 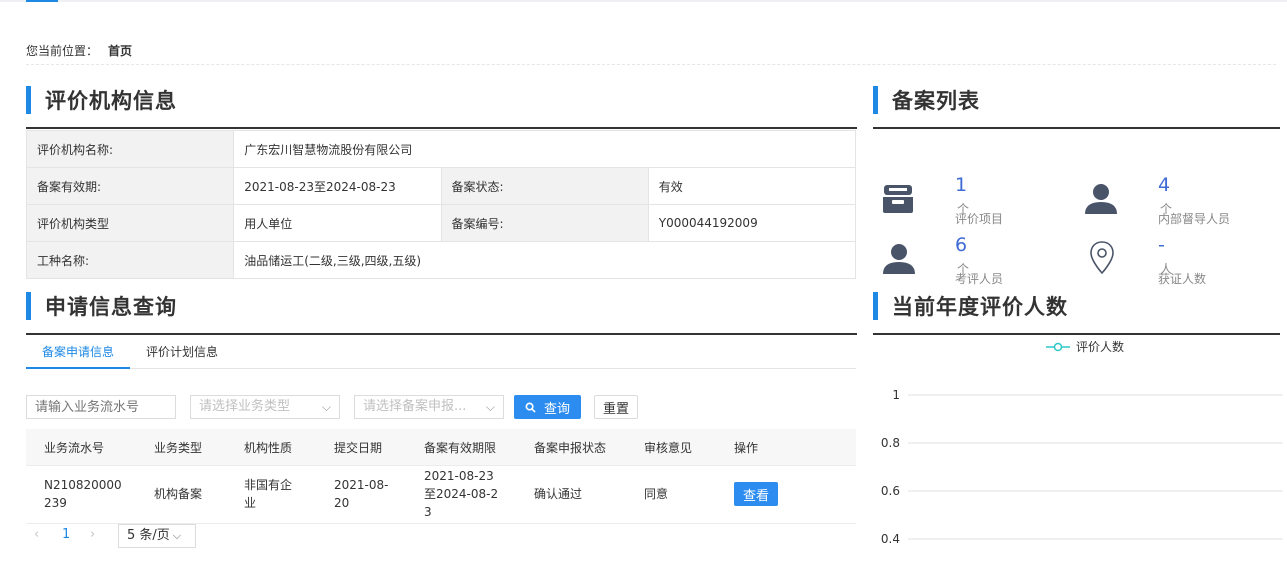 I want to click on yearly-eval-title: 当前年度评价人数, so click(x=970, y=306).